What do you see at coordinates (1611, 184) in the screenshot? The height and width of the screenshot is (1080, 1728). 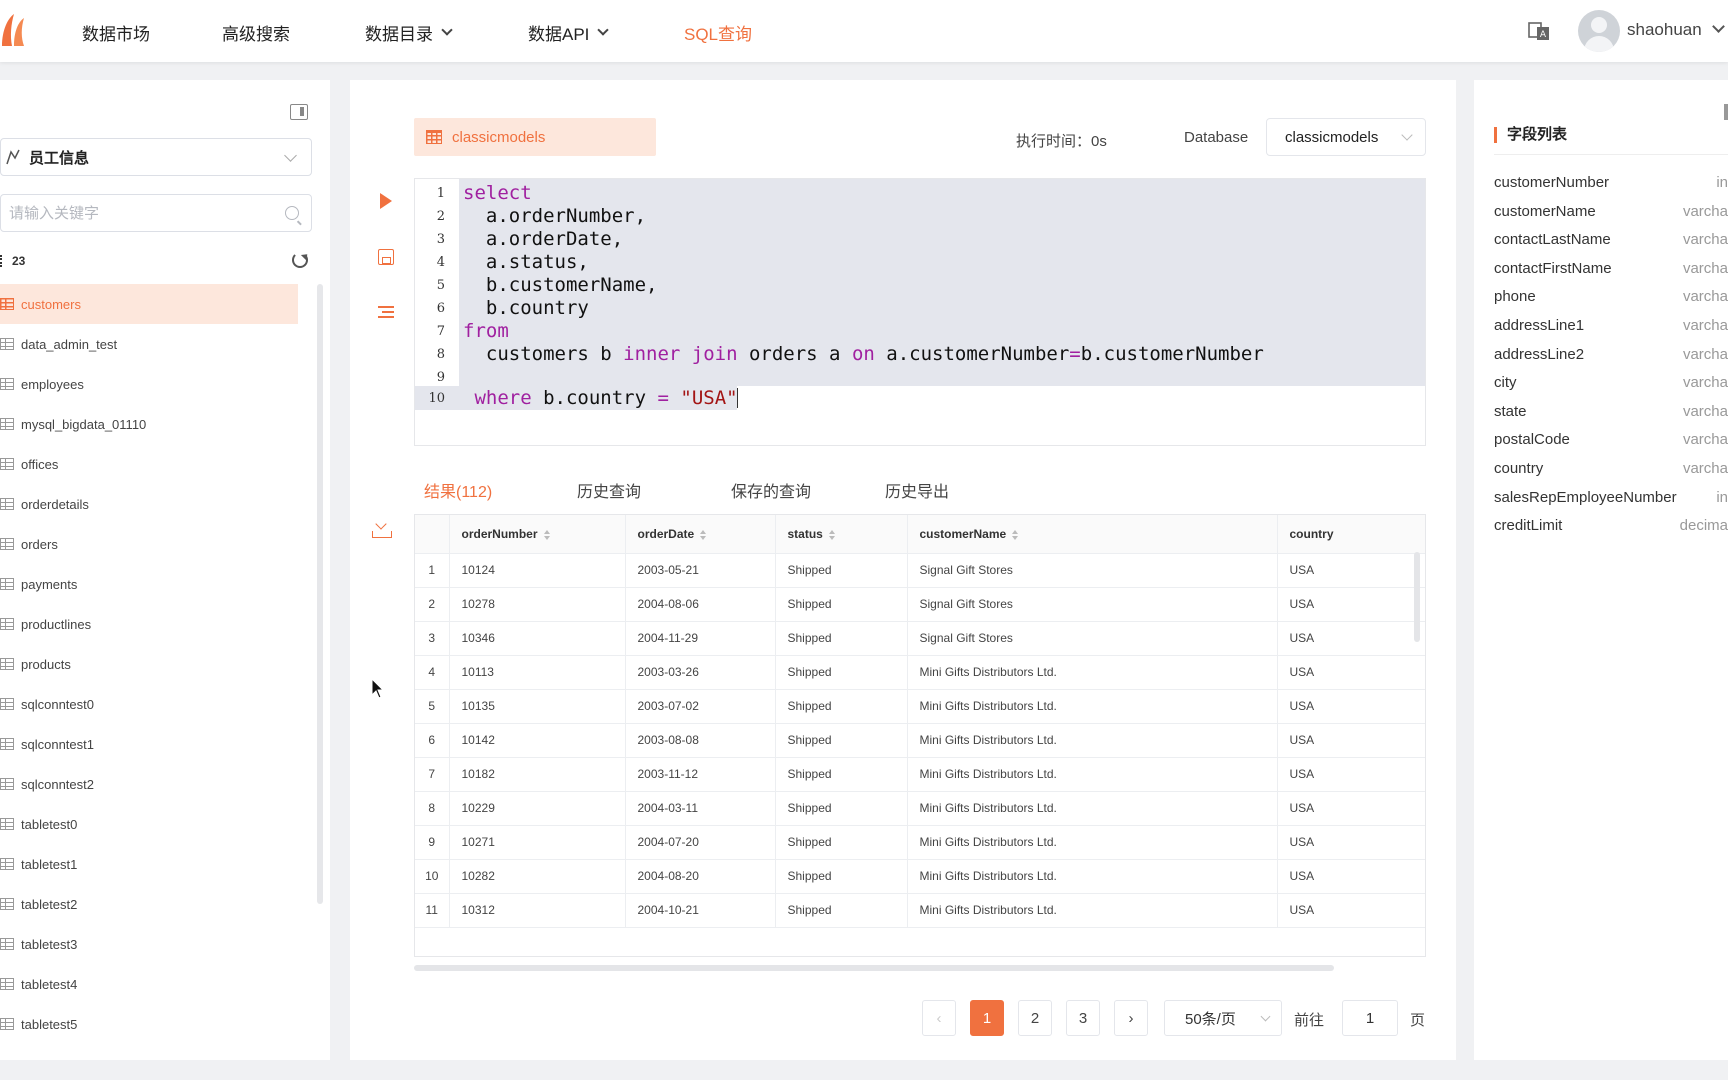 I see `field-item: customerNumber in` at bounding box center [1611, 184].